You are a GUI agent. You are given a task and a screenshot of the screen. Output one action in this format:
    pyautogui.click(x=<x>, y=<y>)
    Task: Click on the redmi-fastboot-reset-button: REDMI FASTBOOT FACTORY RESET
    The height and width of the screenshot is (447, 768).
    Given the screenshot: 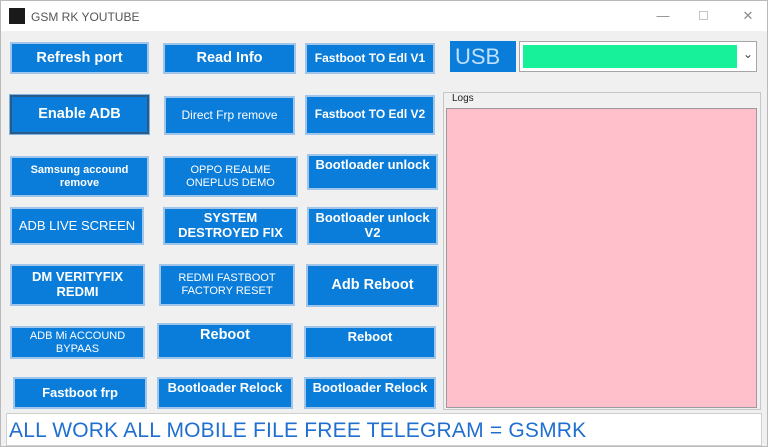 What is the action you would take?
    pyautogui.click(x=227, y=285)
    